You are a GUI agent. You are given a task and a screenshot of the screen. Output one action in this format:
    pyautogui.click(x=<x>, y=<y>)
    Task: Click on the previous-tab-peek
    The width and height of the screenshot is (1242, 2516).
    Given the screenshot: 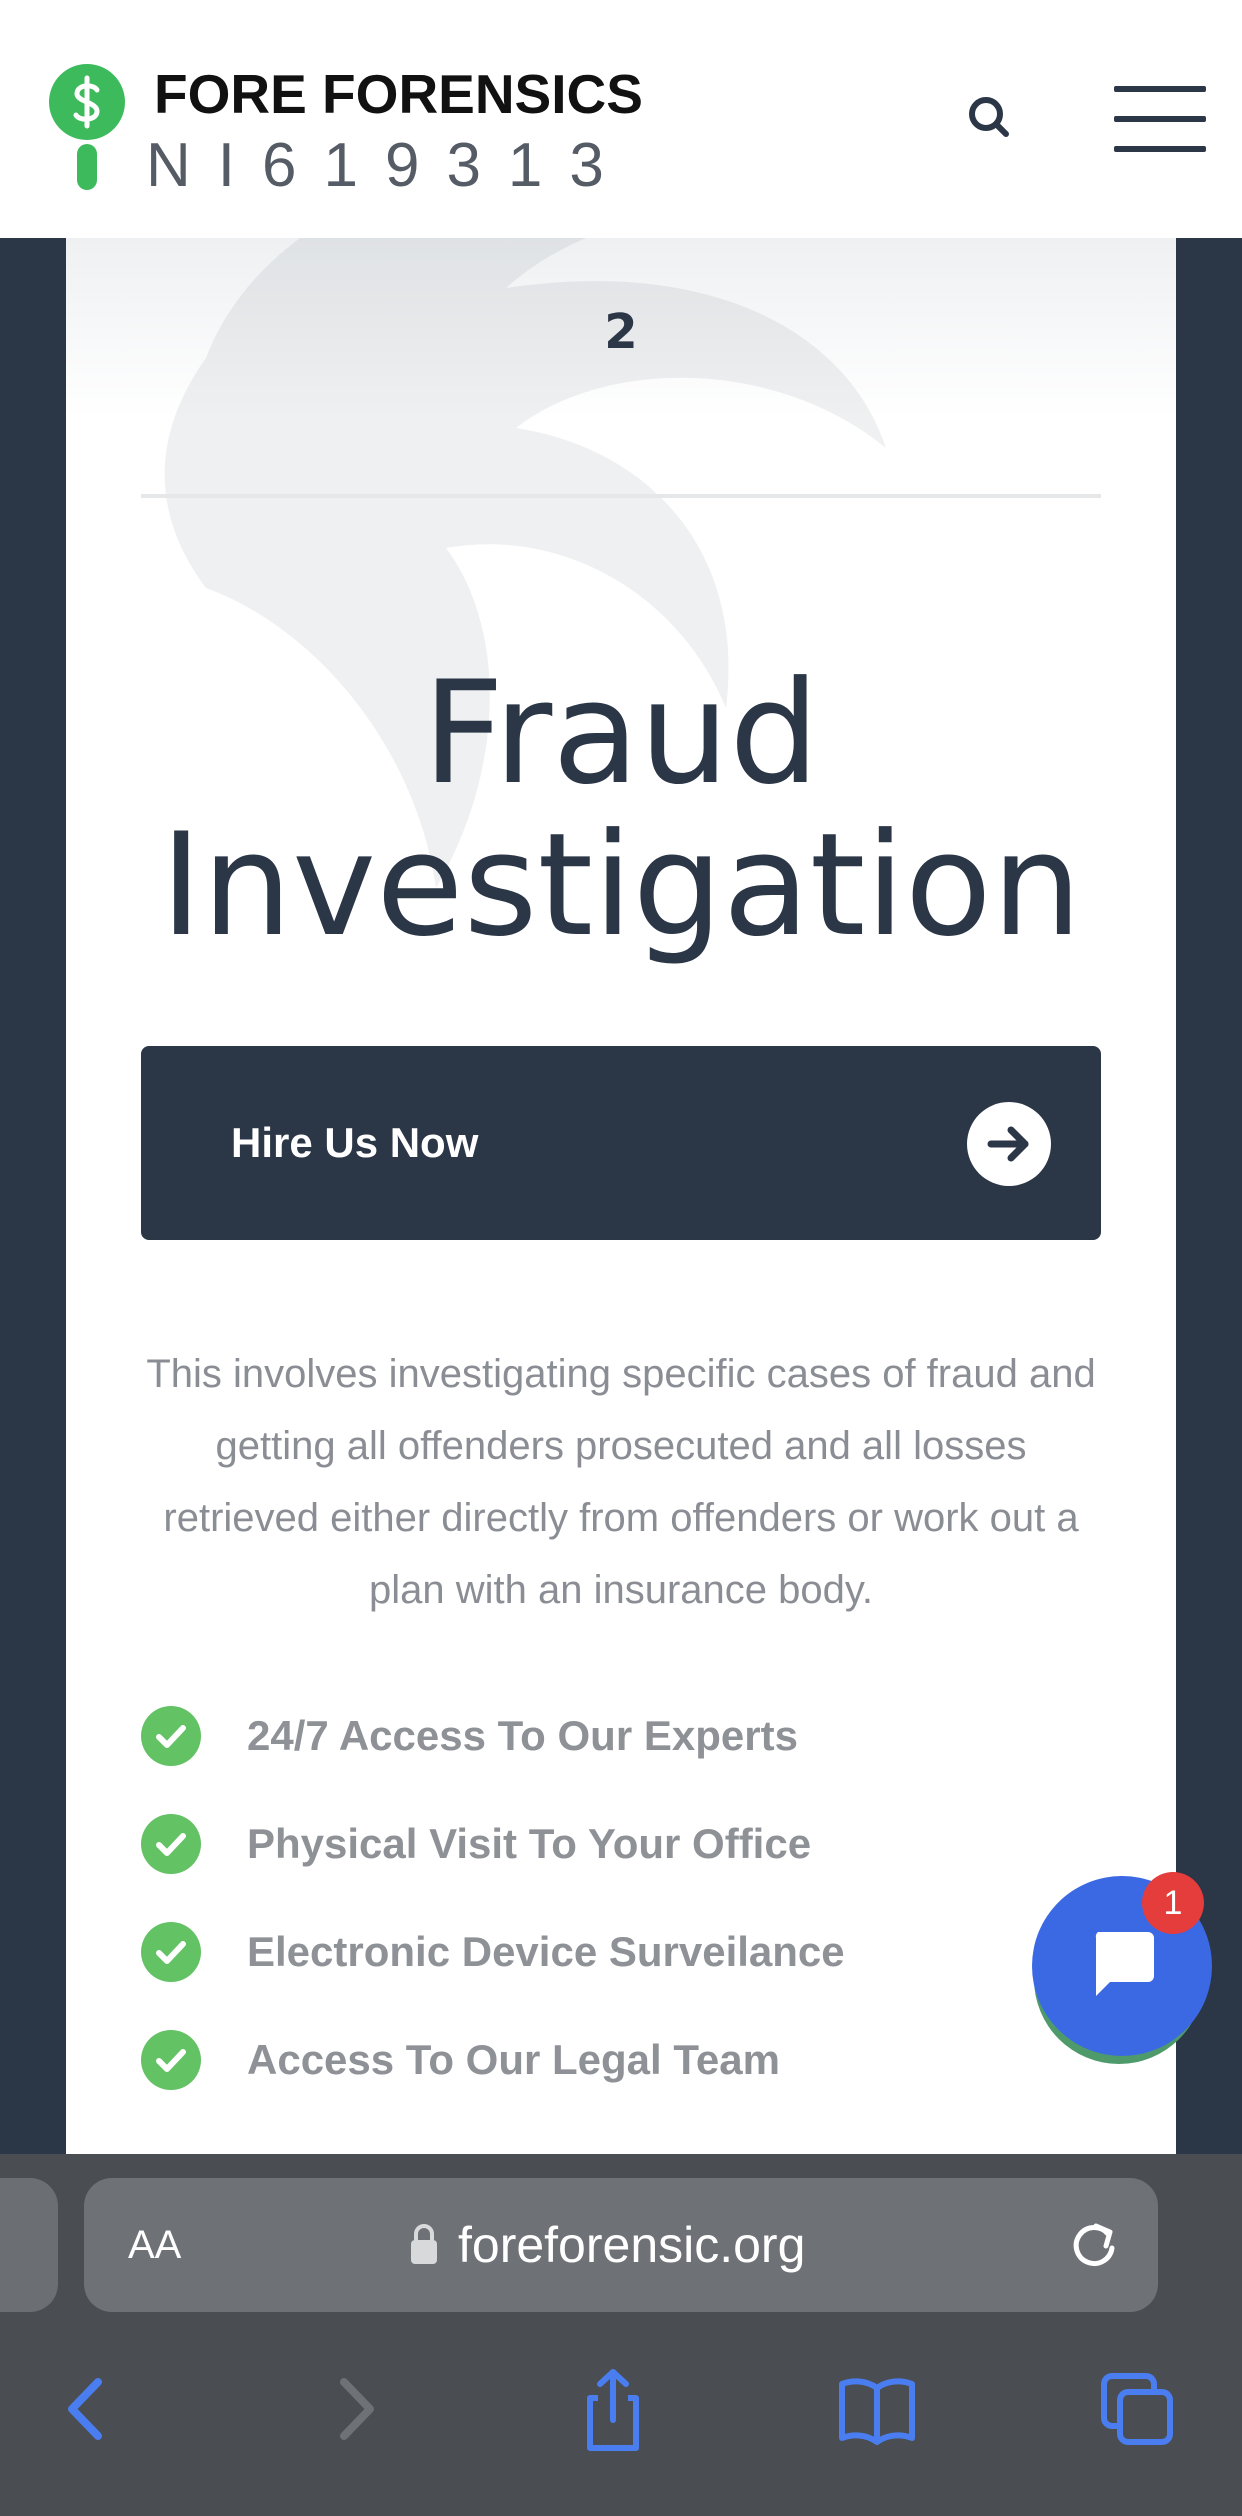 What is the action you would take?
    pyautogui.click(x=29, y=2245)
    